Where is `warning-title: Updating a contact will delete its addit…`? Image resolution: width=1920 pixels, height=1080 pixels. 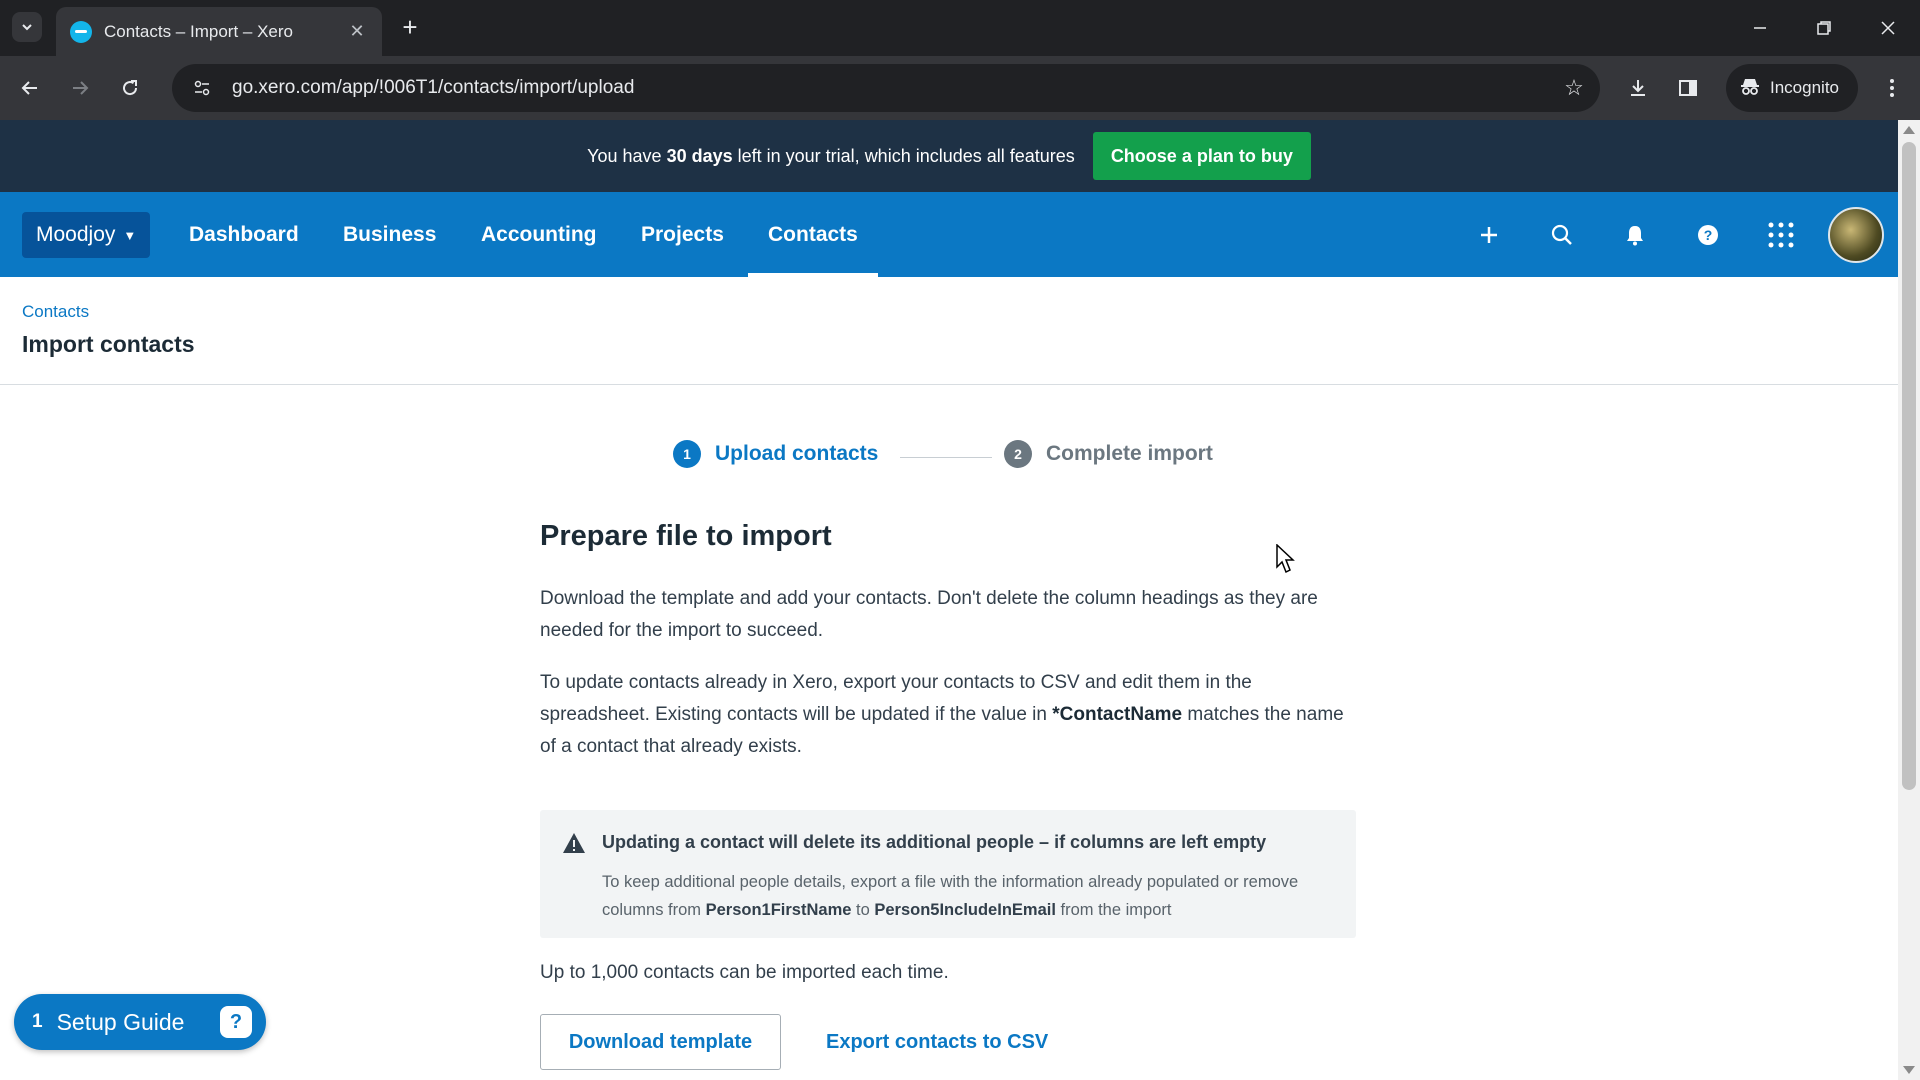
warning-title: Updating a contact will delete its addit… is located at coordinates (934, 842).